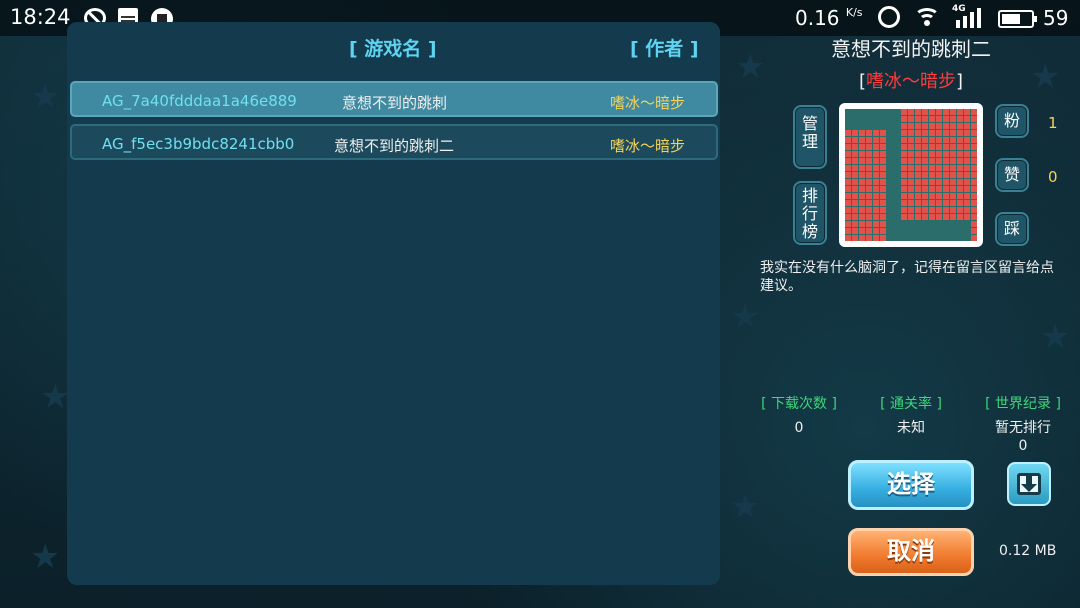 Image resolution: width=1080 pixels, height=608 pixels. I want to click on select-button: 选择, so click(911, 485).